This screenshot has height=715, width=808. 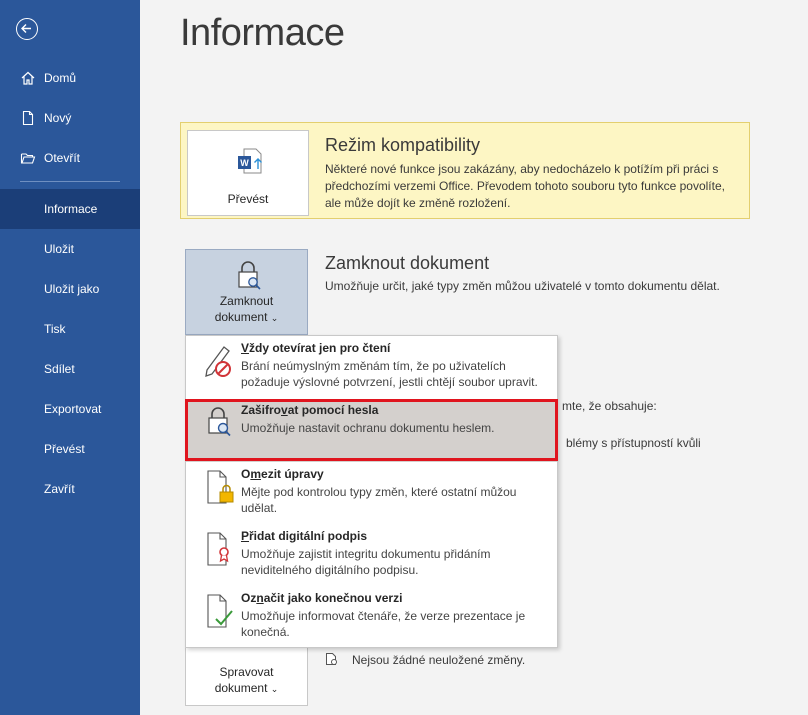 What do you see at coordinates (246, 301) in the screenshot?
I see `protect-button-line1: Zamknout` at bounding box center [246, 301].